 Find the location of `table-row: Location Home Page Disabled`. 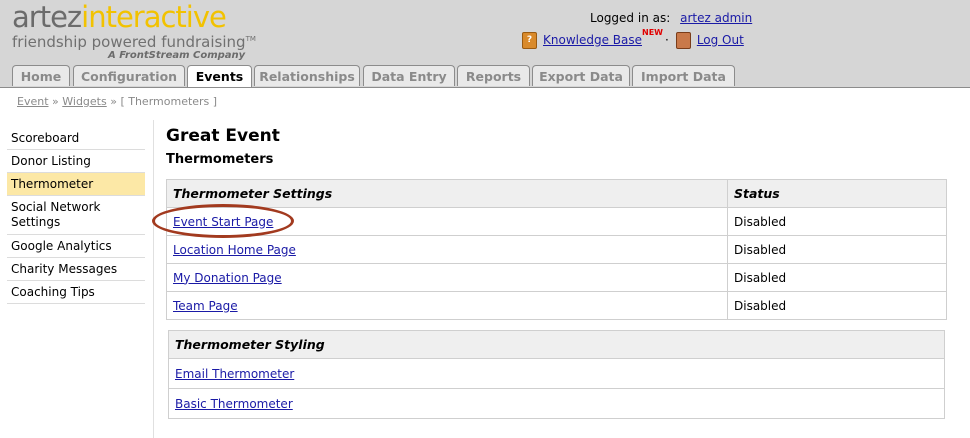

table-row: Location Home Page Disabled is located at coordinates (556, 249).